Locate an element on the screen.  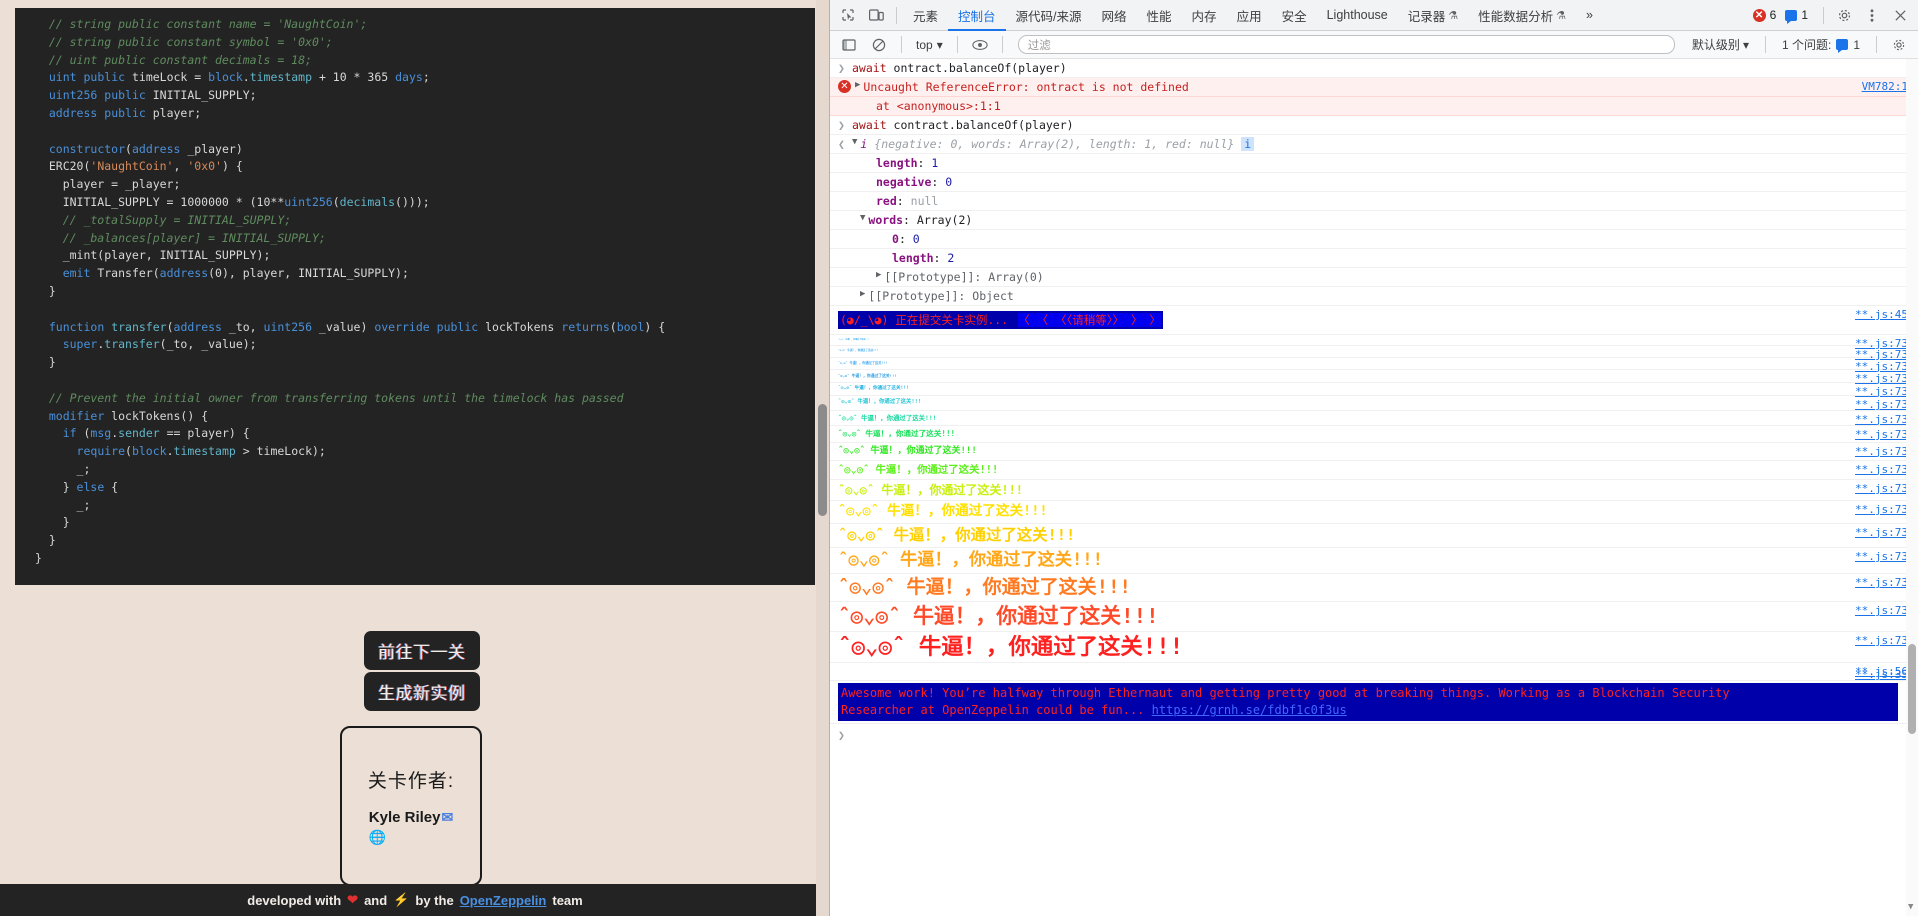
devtools-tab-2: 源代码/来源 is located at coordinates (1049, 15).